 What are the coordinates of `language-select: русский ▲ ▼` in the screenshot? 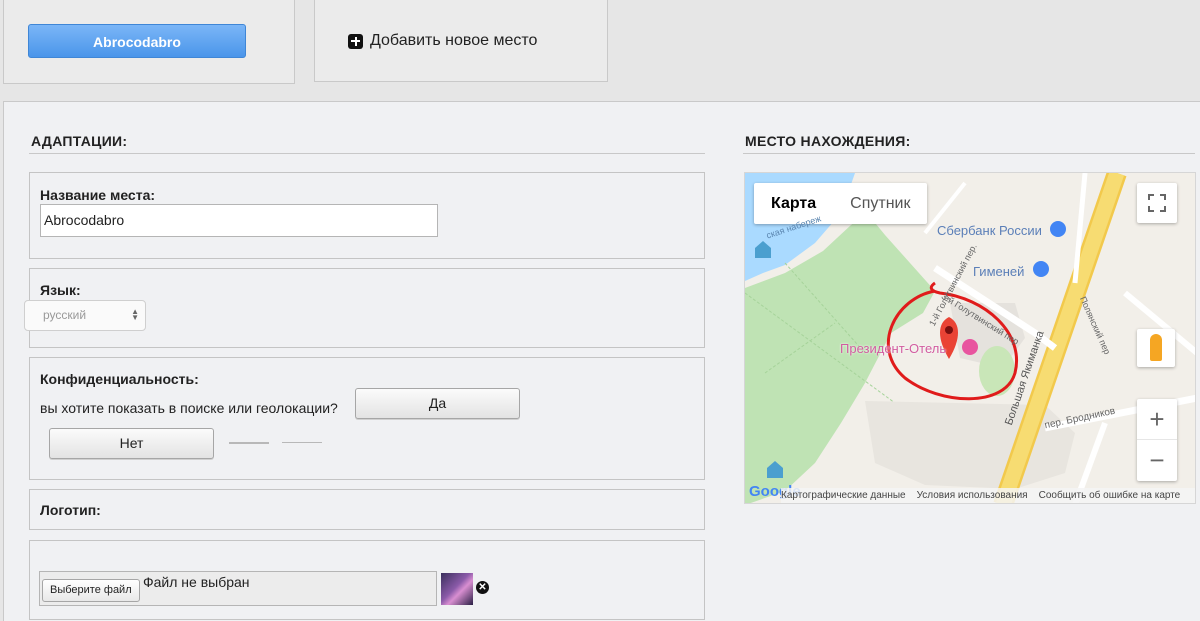 It's located at (85, 315).